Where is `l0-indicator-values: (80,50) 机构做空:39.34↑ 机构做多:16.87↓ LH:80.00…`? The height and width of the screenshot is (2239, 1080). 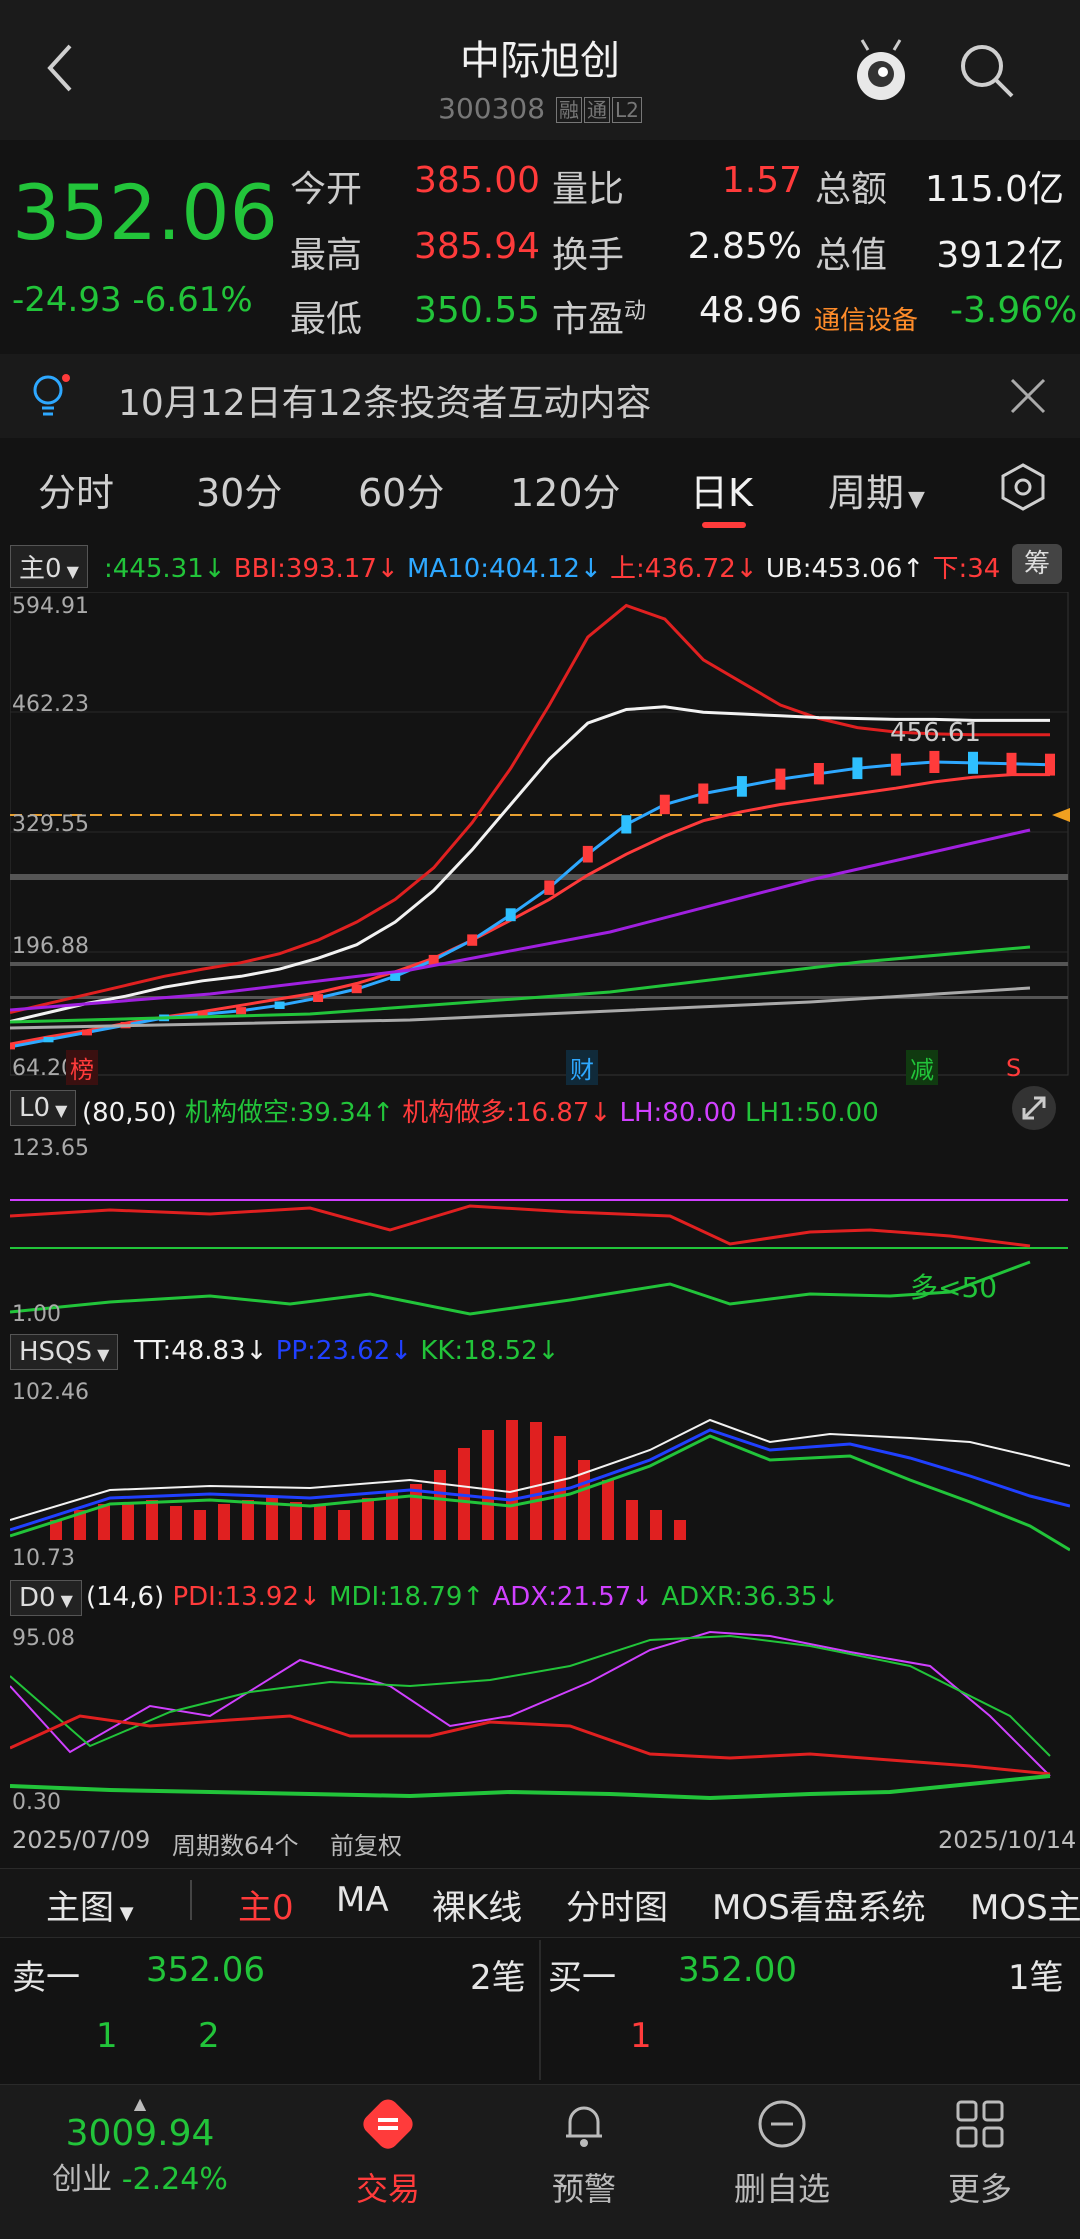
l0-indicator-values: (80,50) 机构做空:39.34↑ 机构做多:16.87↓ LH:80.00… is located at coordinates (480, 1110).